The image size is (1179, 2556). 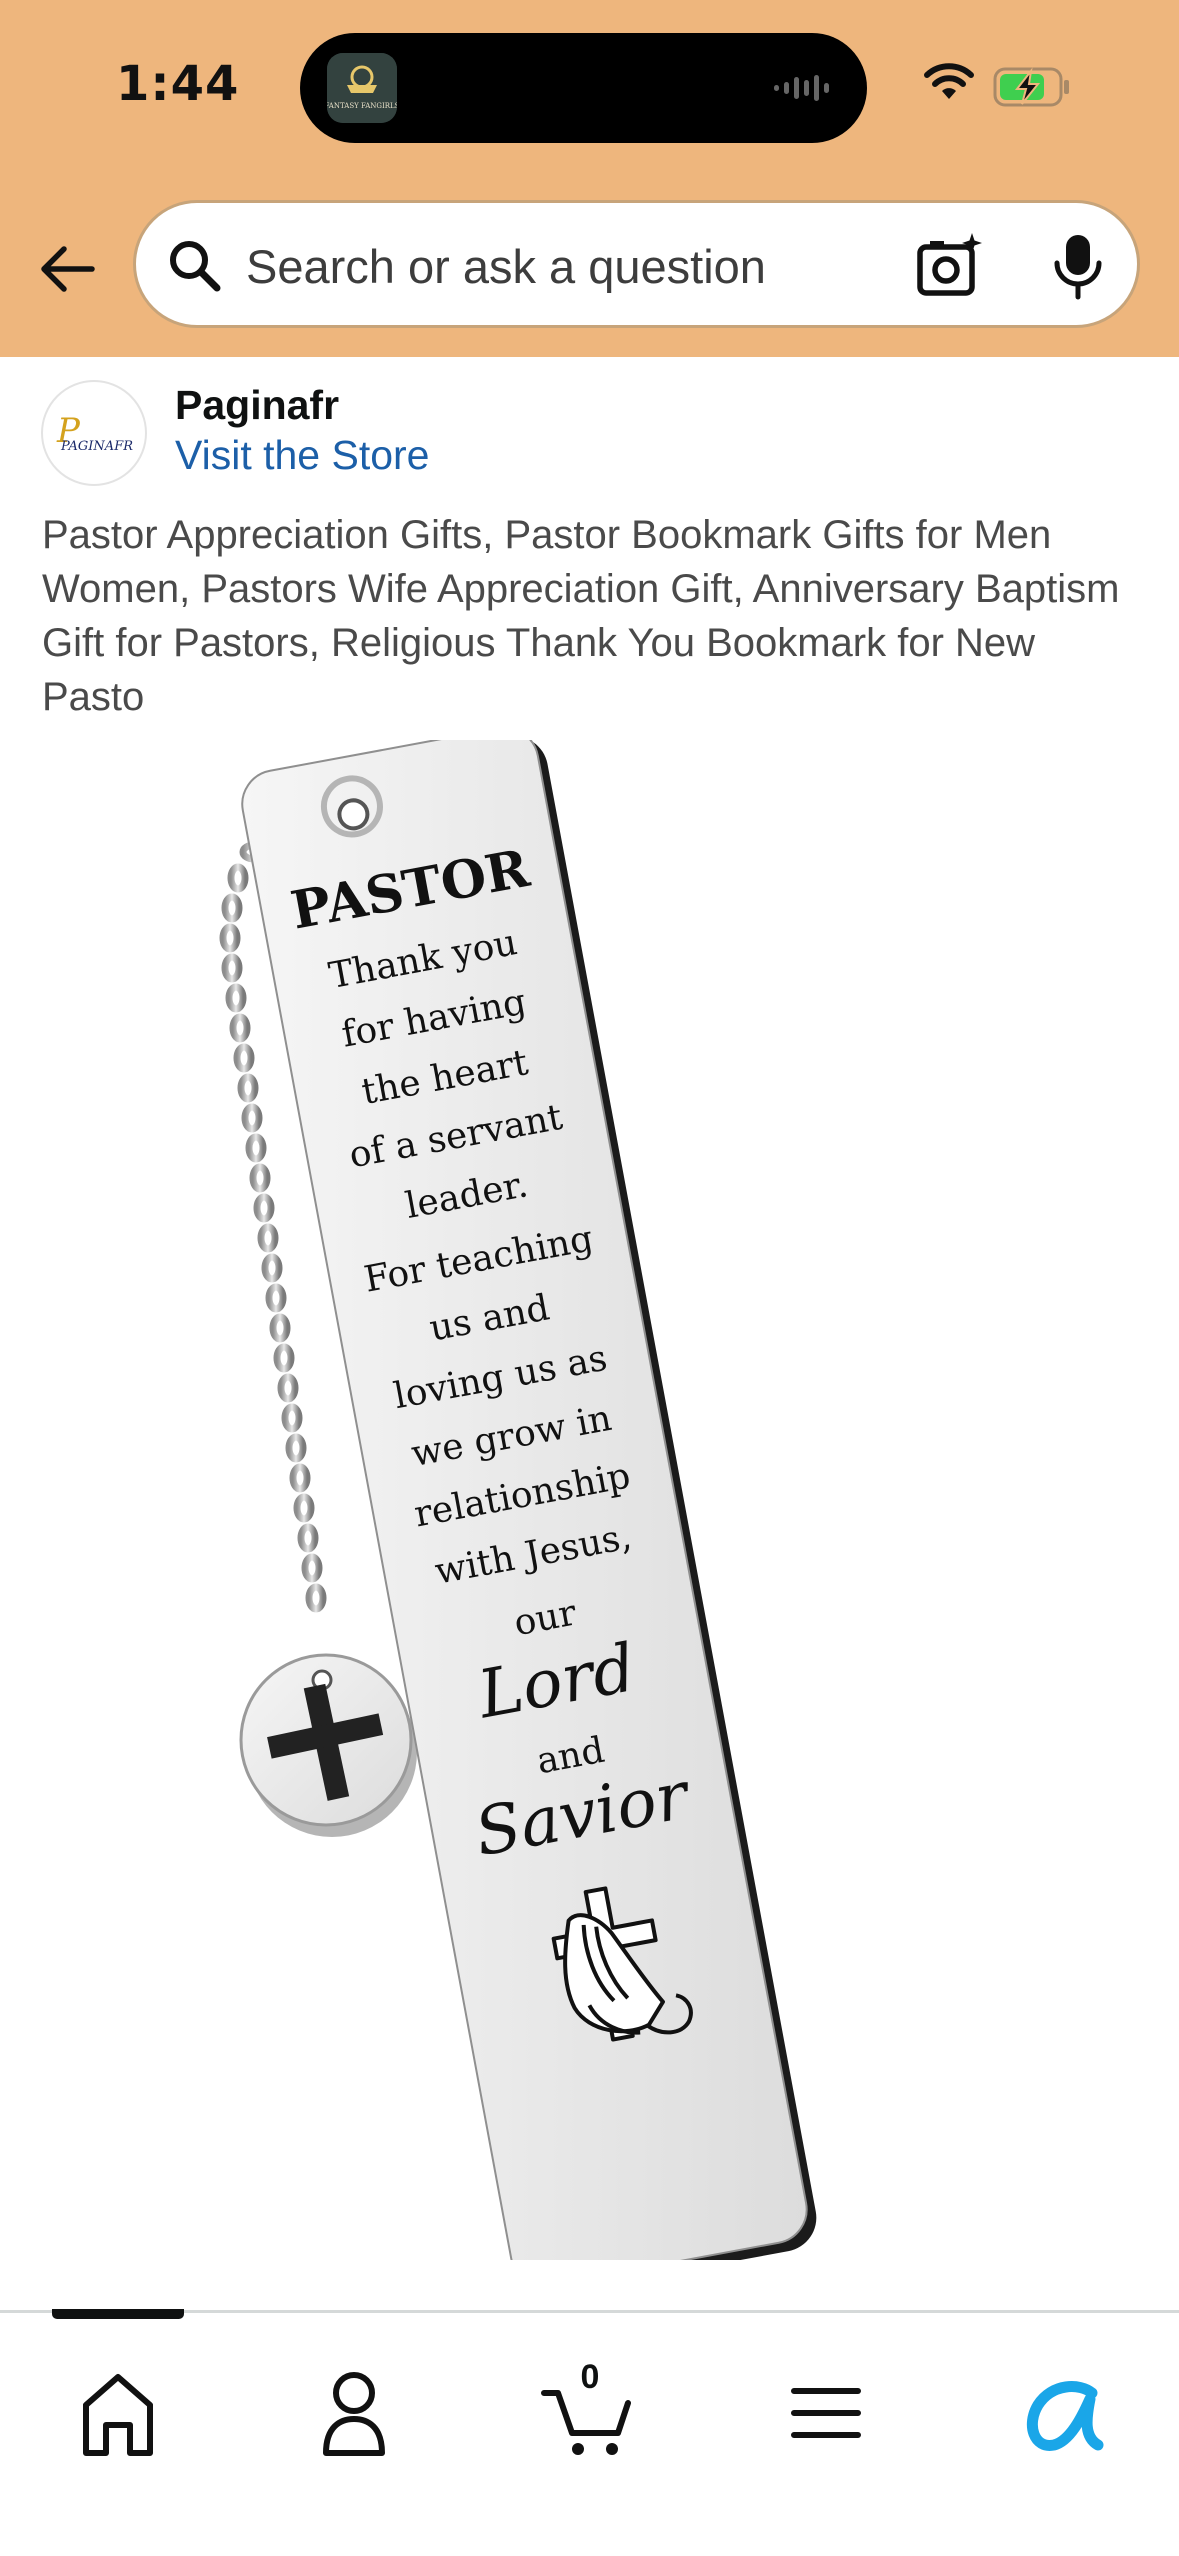 What do you see at coordinates (949, 81) in the screenshot?
I see `wifi-icon` at bounding box center [949, 81].